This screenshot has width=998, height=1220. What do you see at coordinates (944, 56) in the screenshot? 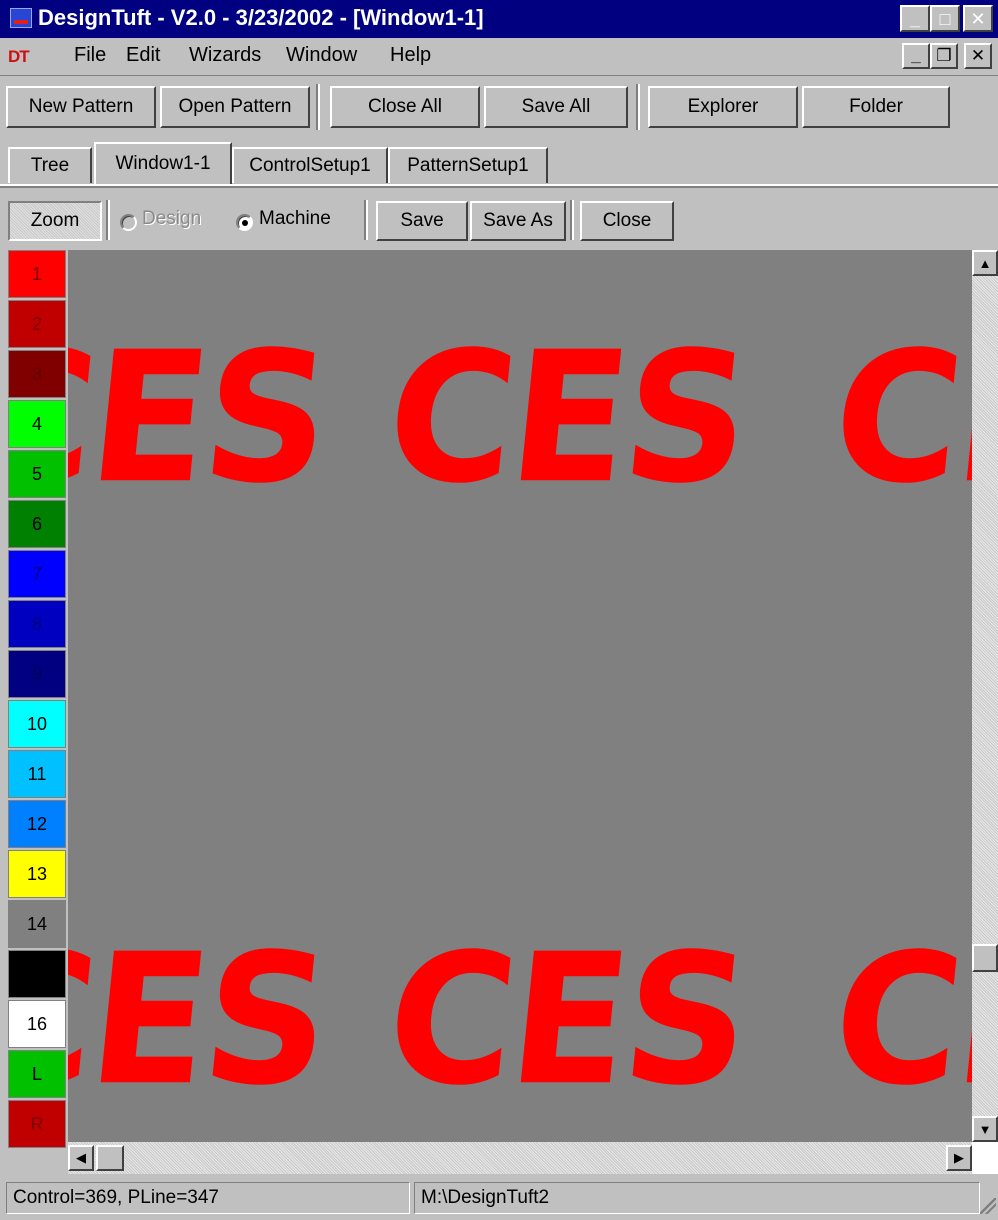
I see `mdi-restore-button: ❐` at bounding box center [944, 56].